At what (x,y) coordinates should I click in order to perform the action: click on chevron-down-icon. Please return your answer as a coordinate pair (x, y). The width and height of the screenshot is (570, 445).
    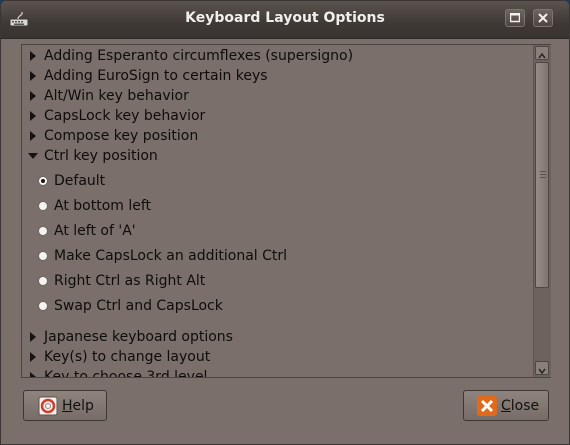
    Looking at the image, I should click on (542, 371).